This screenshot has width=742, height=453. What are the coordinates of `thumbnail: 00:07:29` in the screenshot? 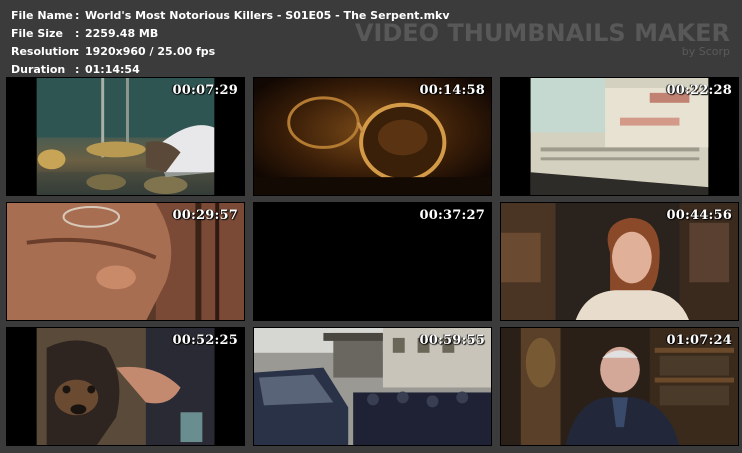 It's located at (125, 136).